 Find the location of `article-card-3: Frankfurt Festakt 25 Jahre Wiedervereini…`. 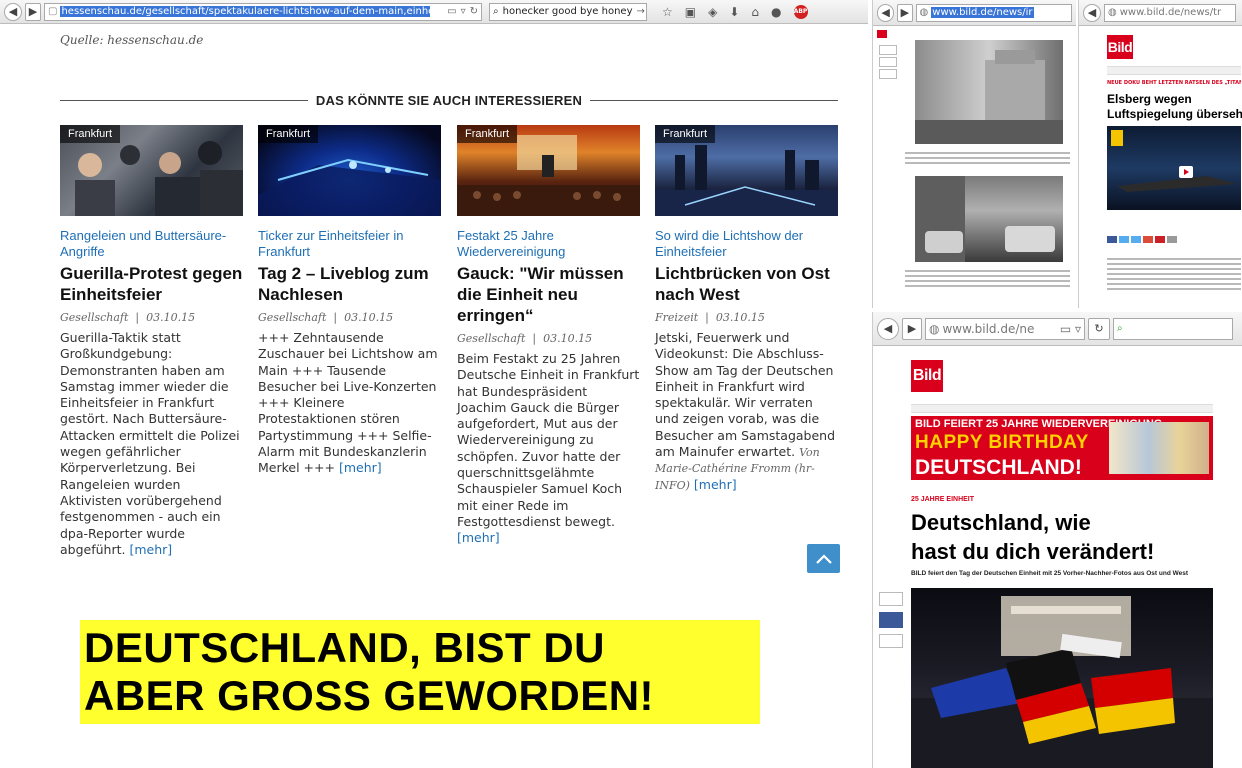

article-card-3: Frankfurt Festakt 25 Jahre Wiedervereini… is located at coordinates (548, 336).